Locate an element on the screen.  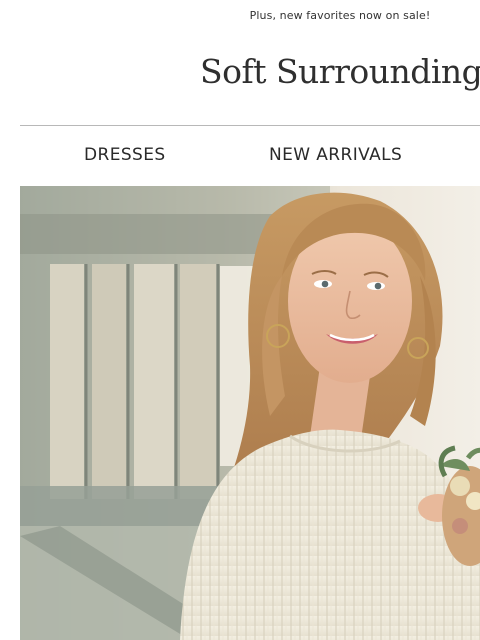
brand-logo: Soft Surroundings is located at coordinates (340, 71).